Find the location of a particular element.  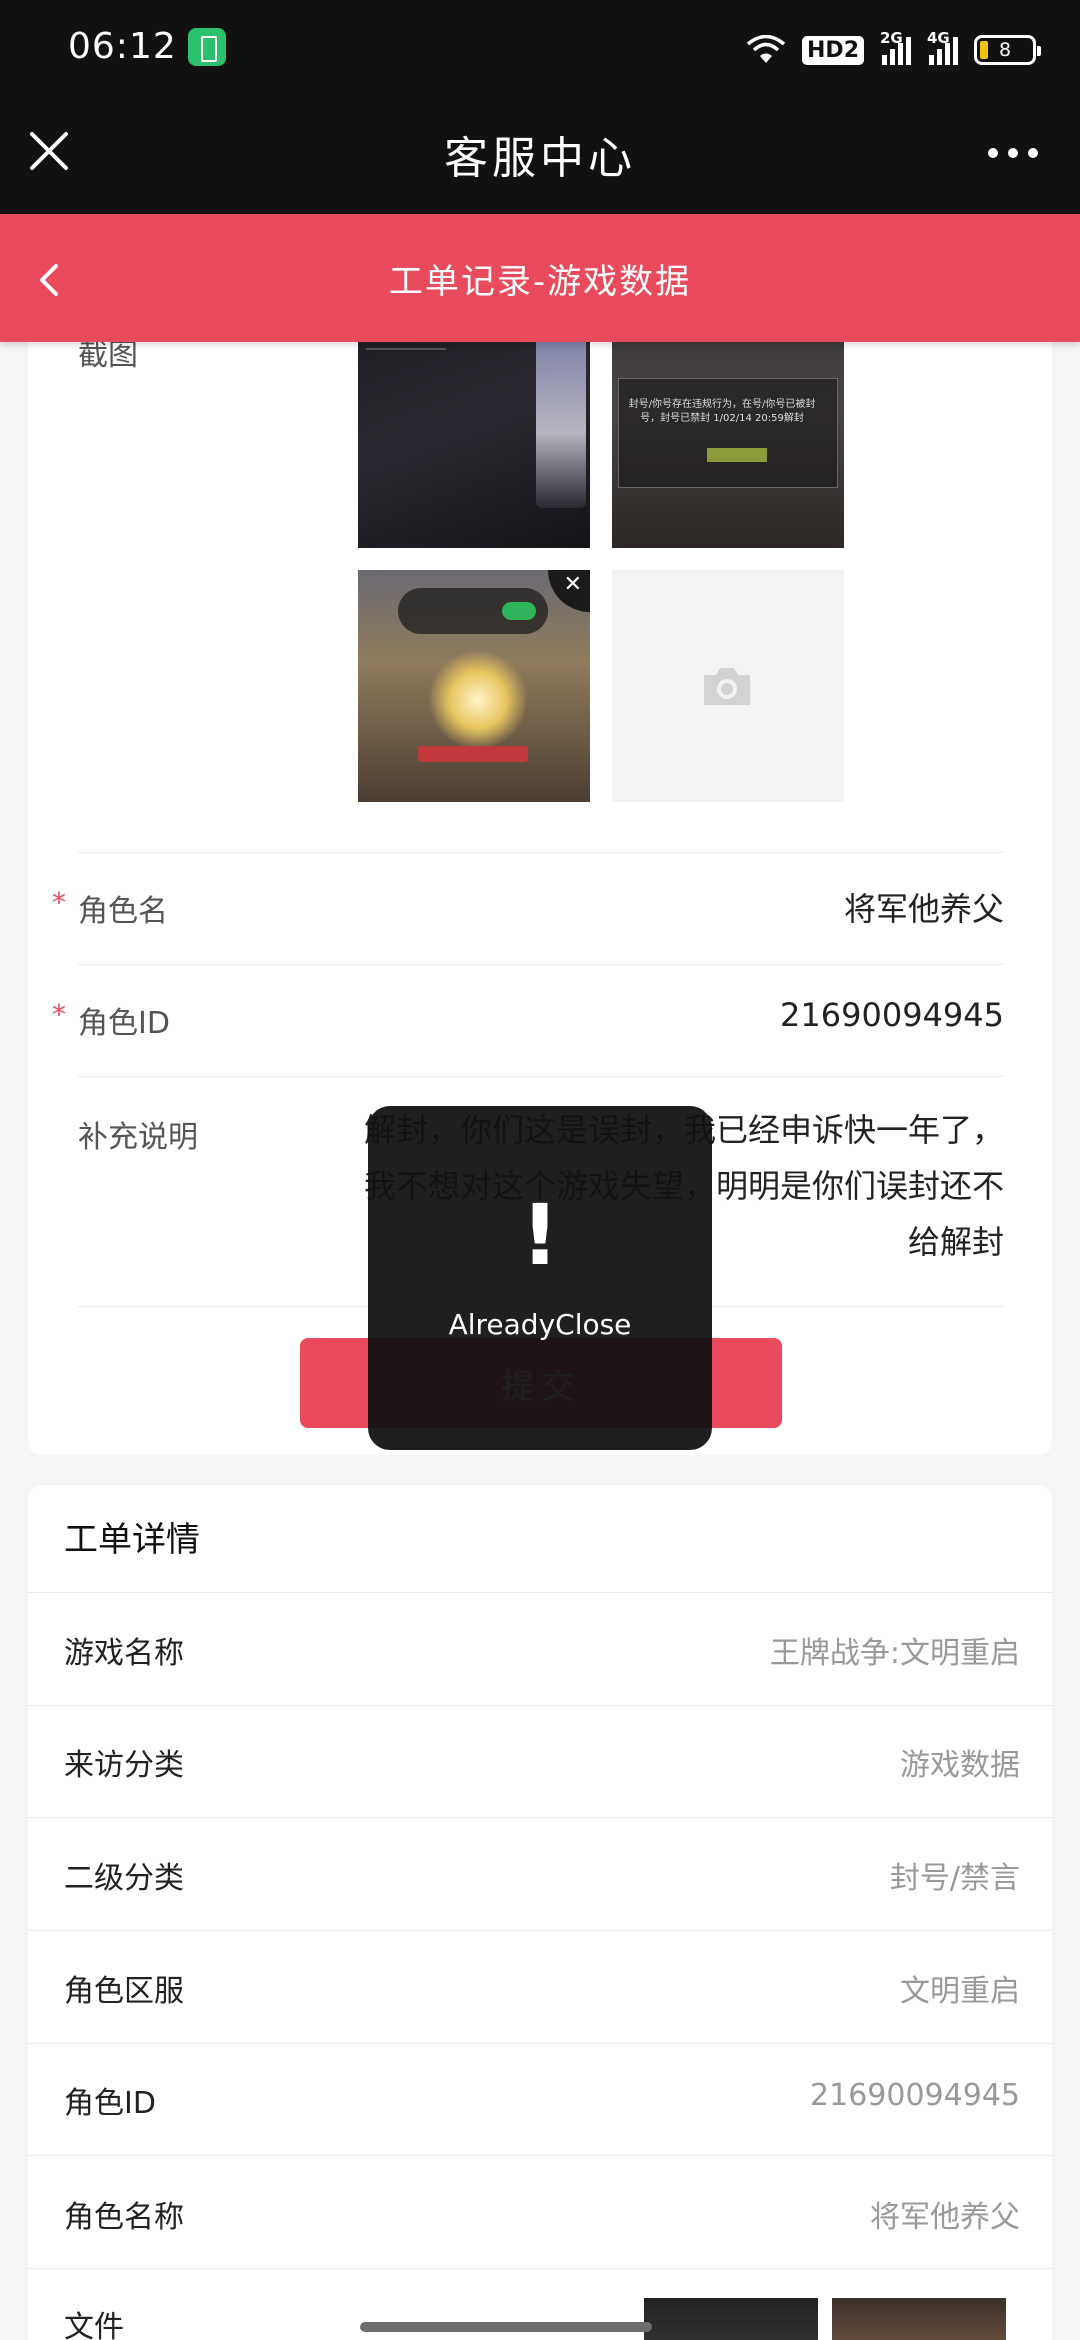

signal-icon-2: 4G is located at coordinates (942, 47).